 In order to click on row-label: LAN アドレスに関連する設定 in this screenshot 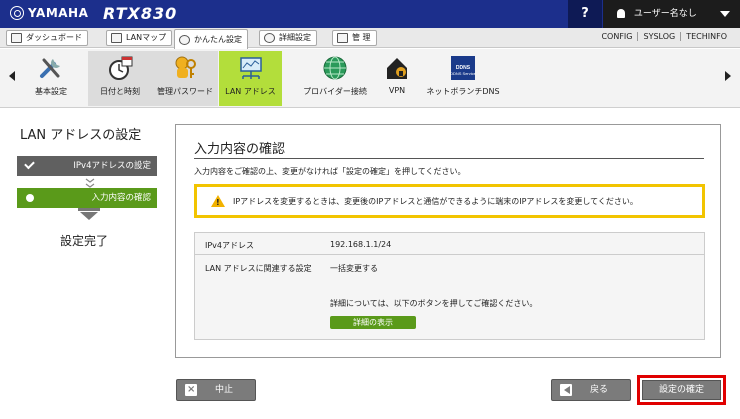, I will do `click(258, 268)`.